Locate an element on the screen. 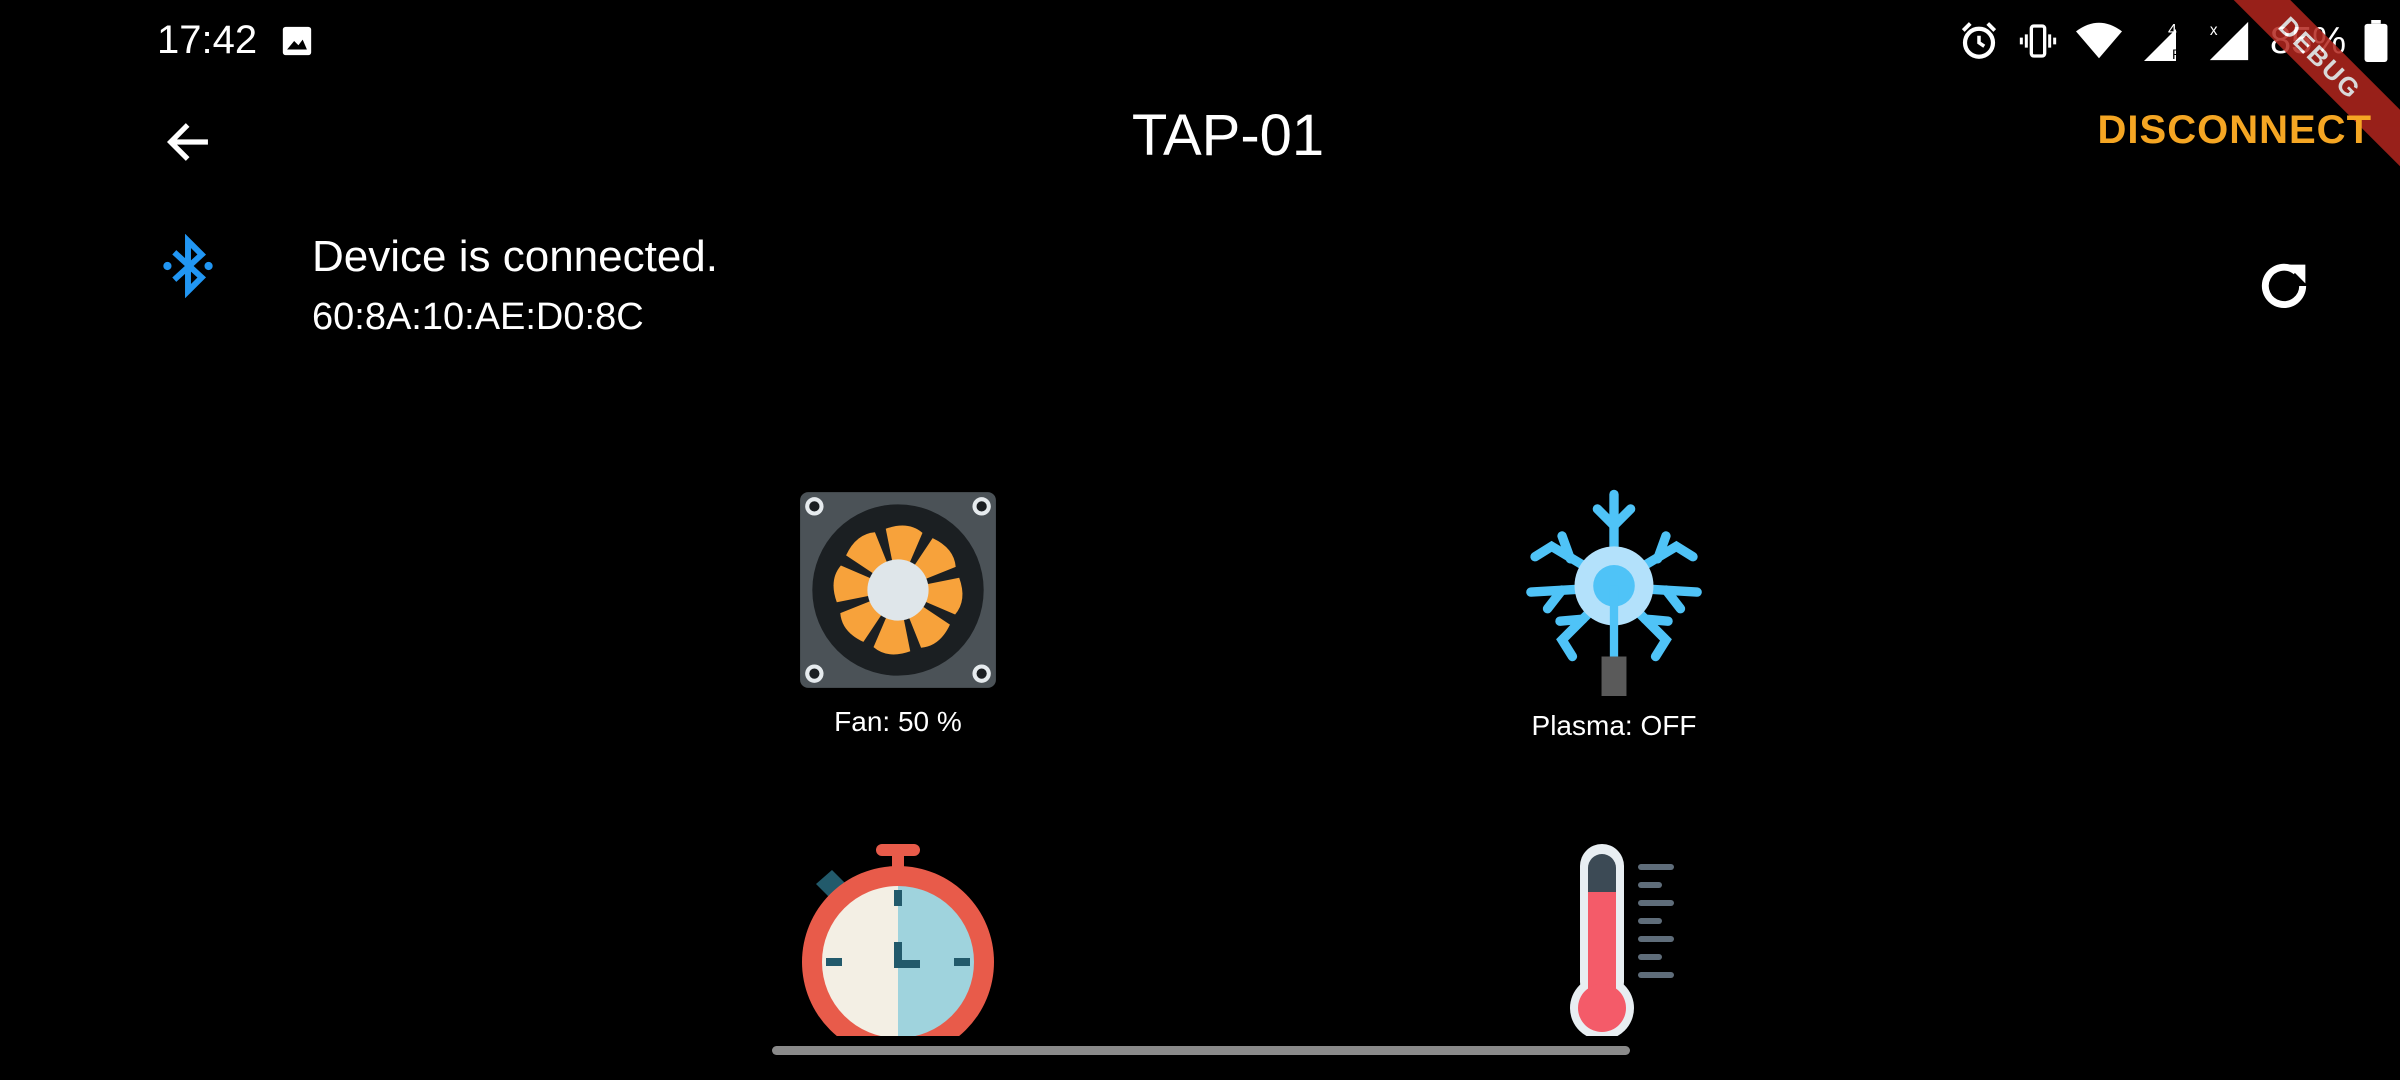  refresh-button is located at coordinates (2284, 292).